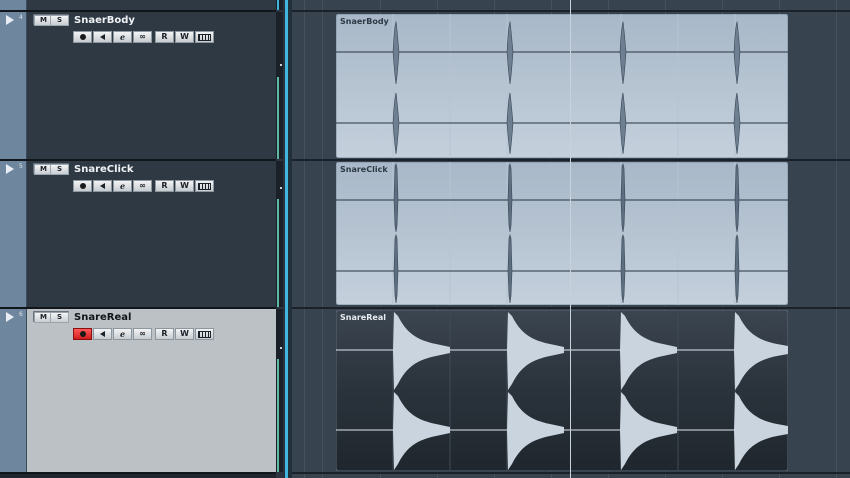 The height and width of the screenshot is (478, 850). What do you see at coordinates (138, 473) in the screenshot?
I see `track-separator` at bounding box center [138, 473].